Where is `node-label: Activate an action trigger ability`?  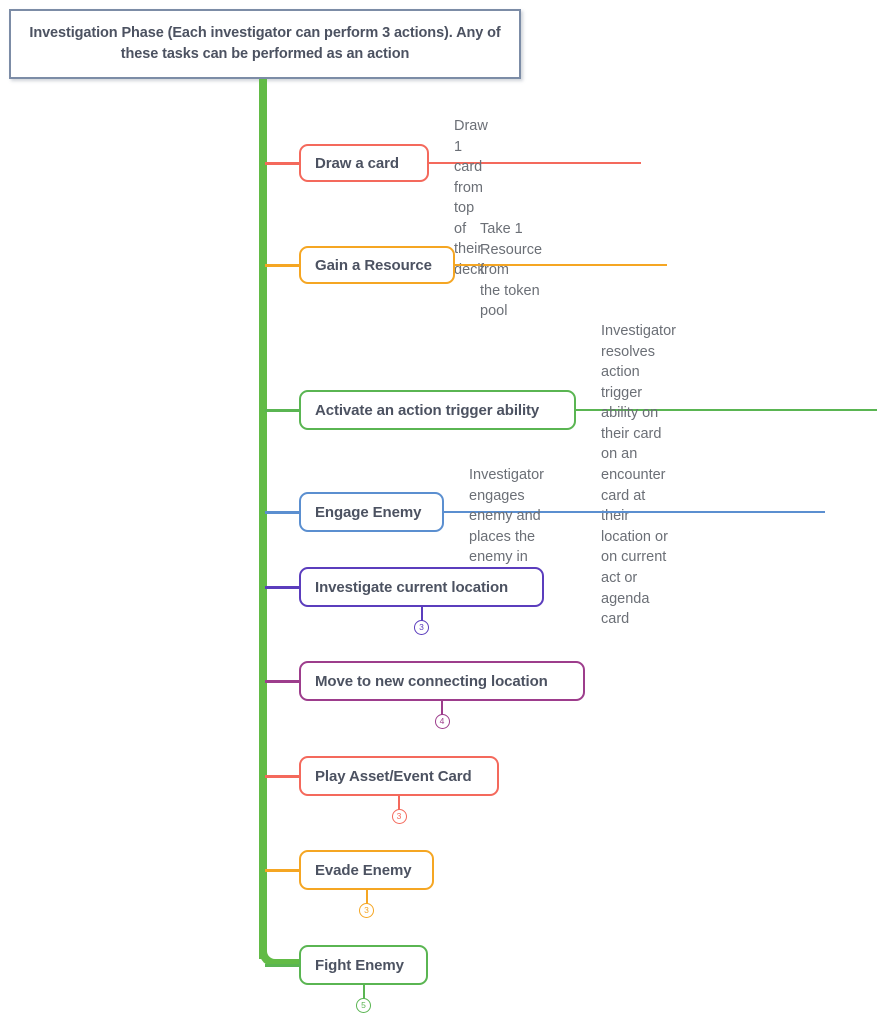
node-label: Activate an action trigger ability is located at coordinates (427, 410).